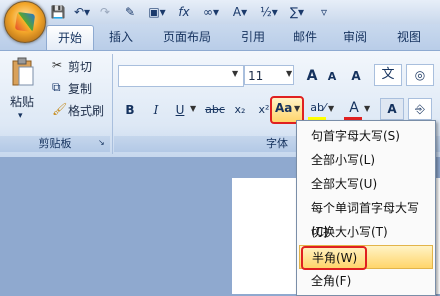 This screenshot has height=296, width=440. Describe the element at coordinates (354, 108) in the screenshot. I see `font-color-button: A` at that location.